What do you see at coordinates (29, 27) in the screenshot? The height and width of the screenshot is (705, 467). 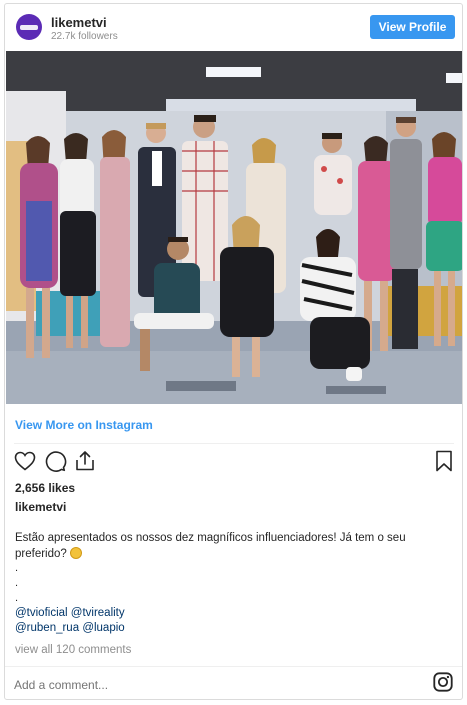 I see `avatar` at bounding box center [29, 27].